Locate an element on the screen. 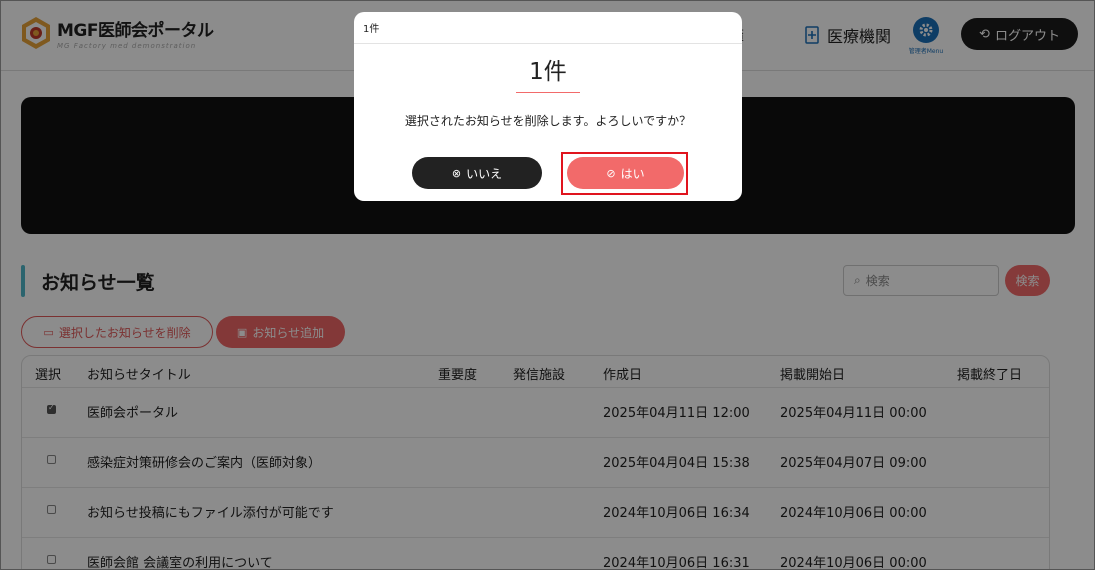 This screenshot has height=570, width=1095. dialog-message: 選択されたお知らせを削除します。よろしいですか？ is located at coordinates (548, 121).